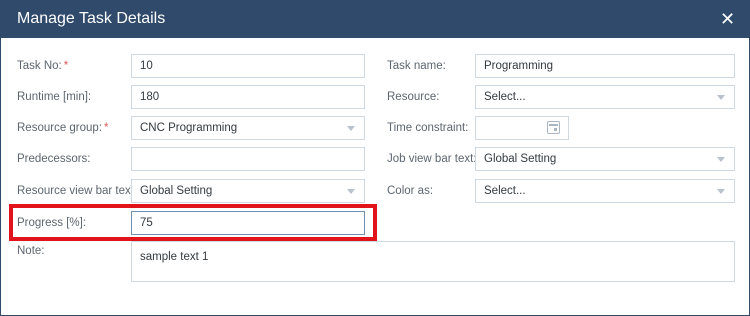 Image resolution: width=750 pixels, height=316 pixels. Describe the element at coordinates (432, 159) in the screenshot. I see `job-view-bar-text-label: Job view bar text:` at that location.